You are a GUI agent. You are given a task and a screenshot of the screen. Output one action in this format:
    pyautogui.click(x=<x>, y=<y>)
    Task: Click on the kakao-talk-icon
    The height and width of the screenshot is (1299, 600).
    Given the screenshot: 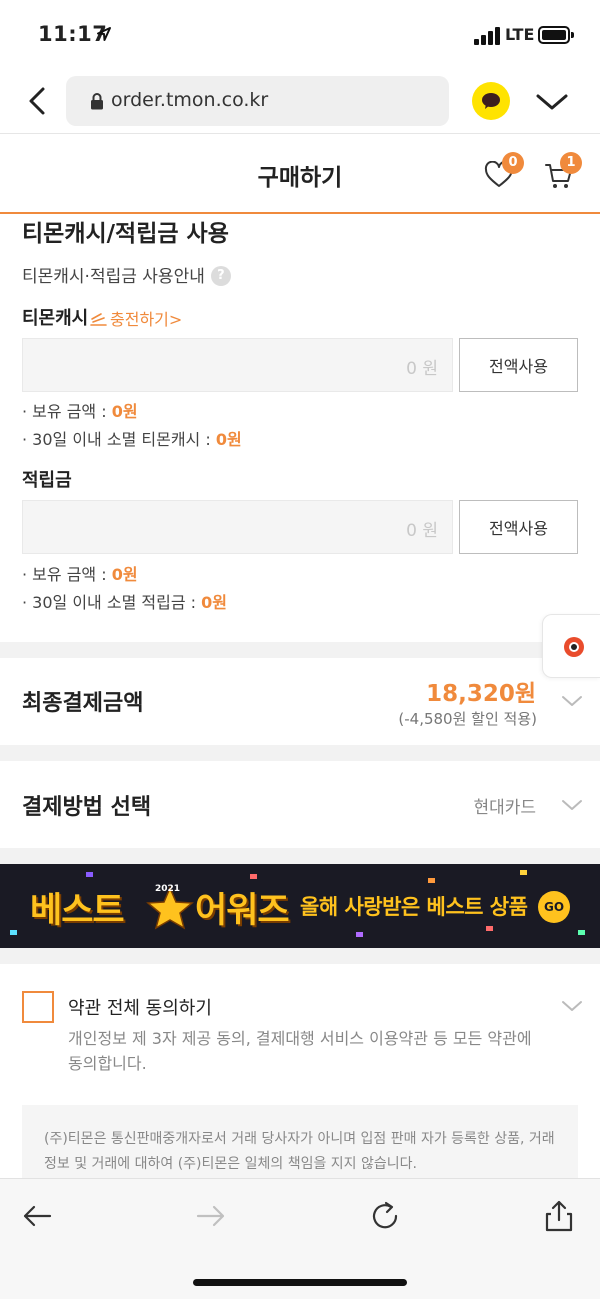 What is the action you would take?
    pyautogui.click(x=491, y=101)
    